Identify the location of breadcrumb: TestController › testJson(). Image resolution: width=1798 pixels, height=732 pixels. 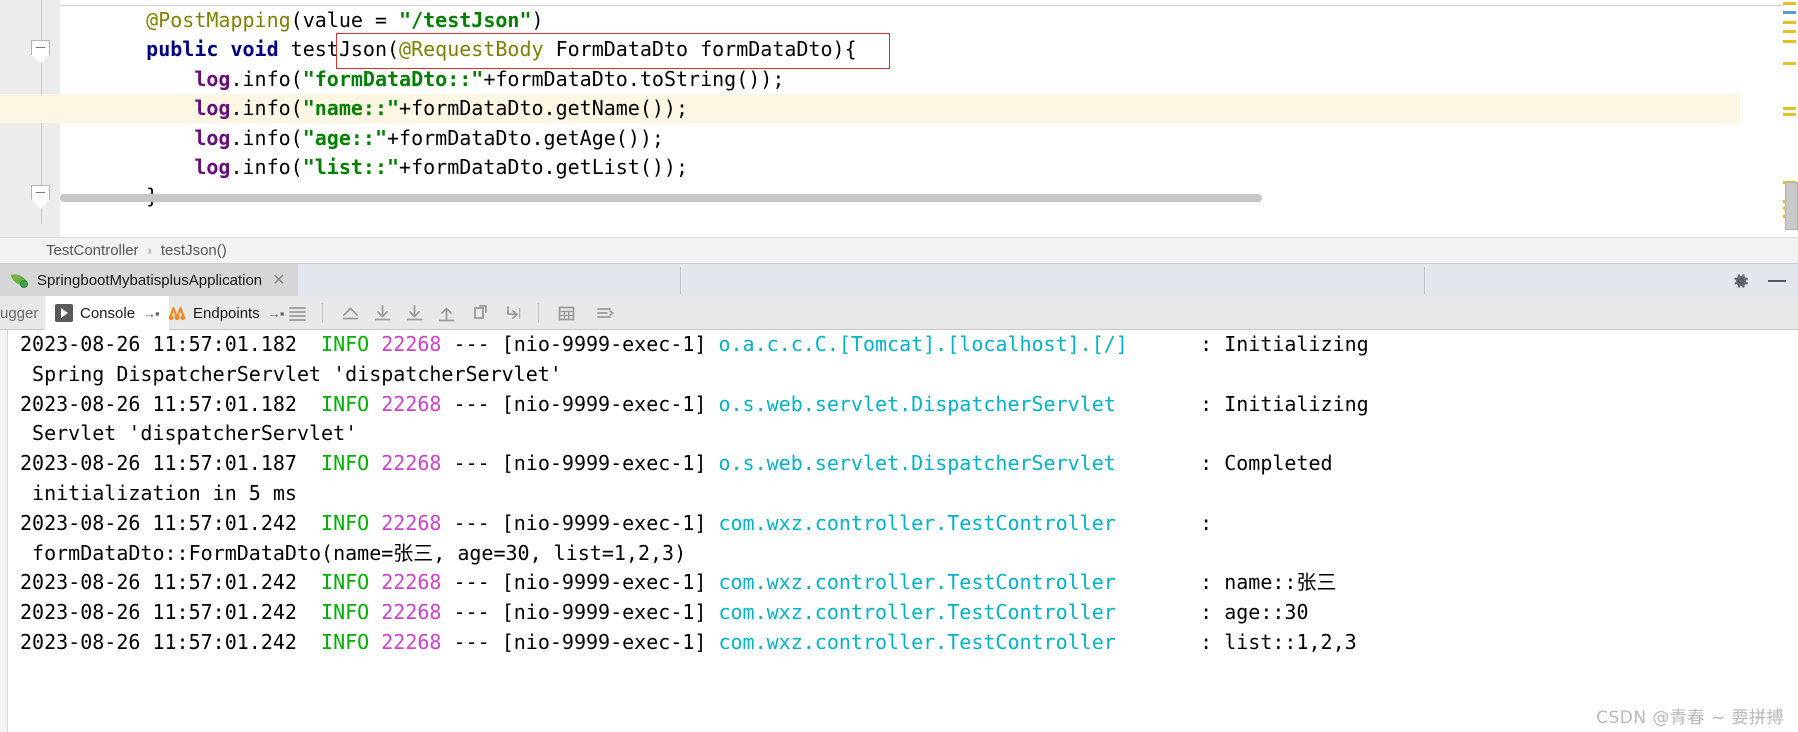
(899, 250).